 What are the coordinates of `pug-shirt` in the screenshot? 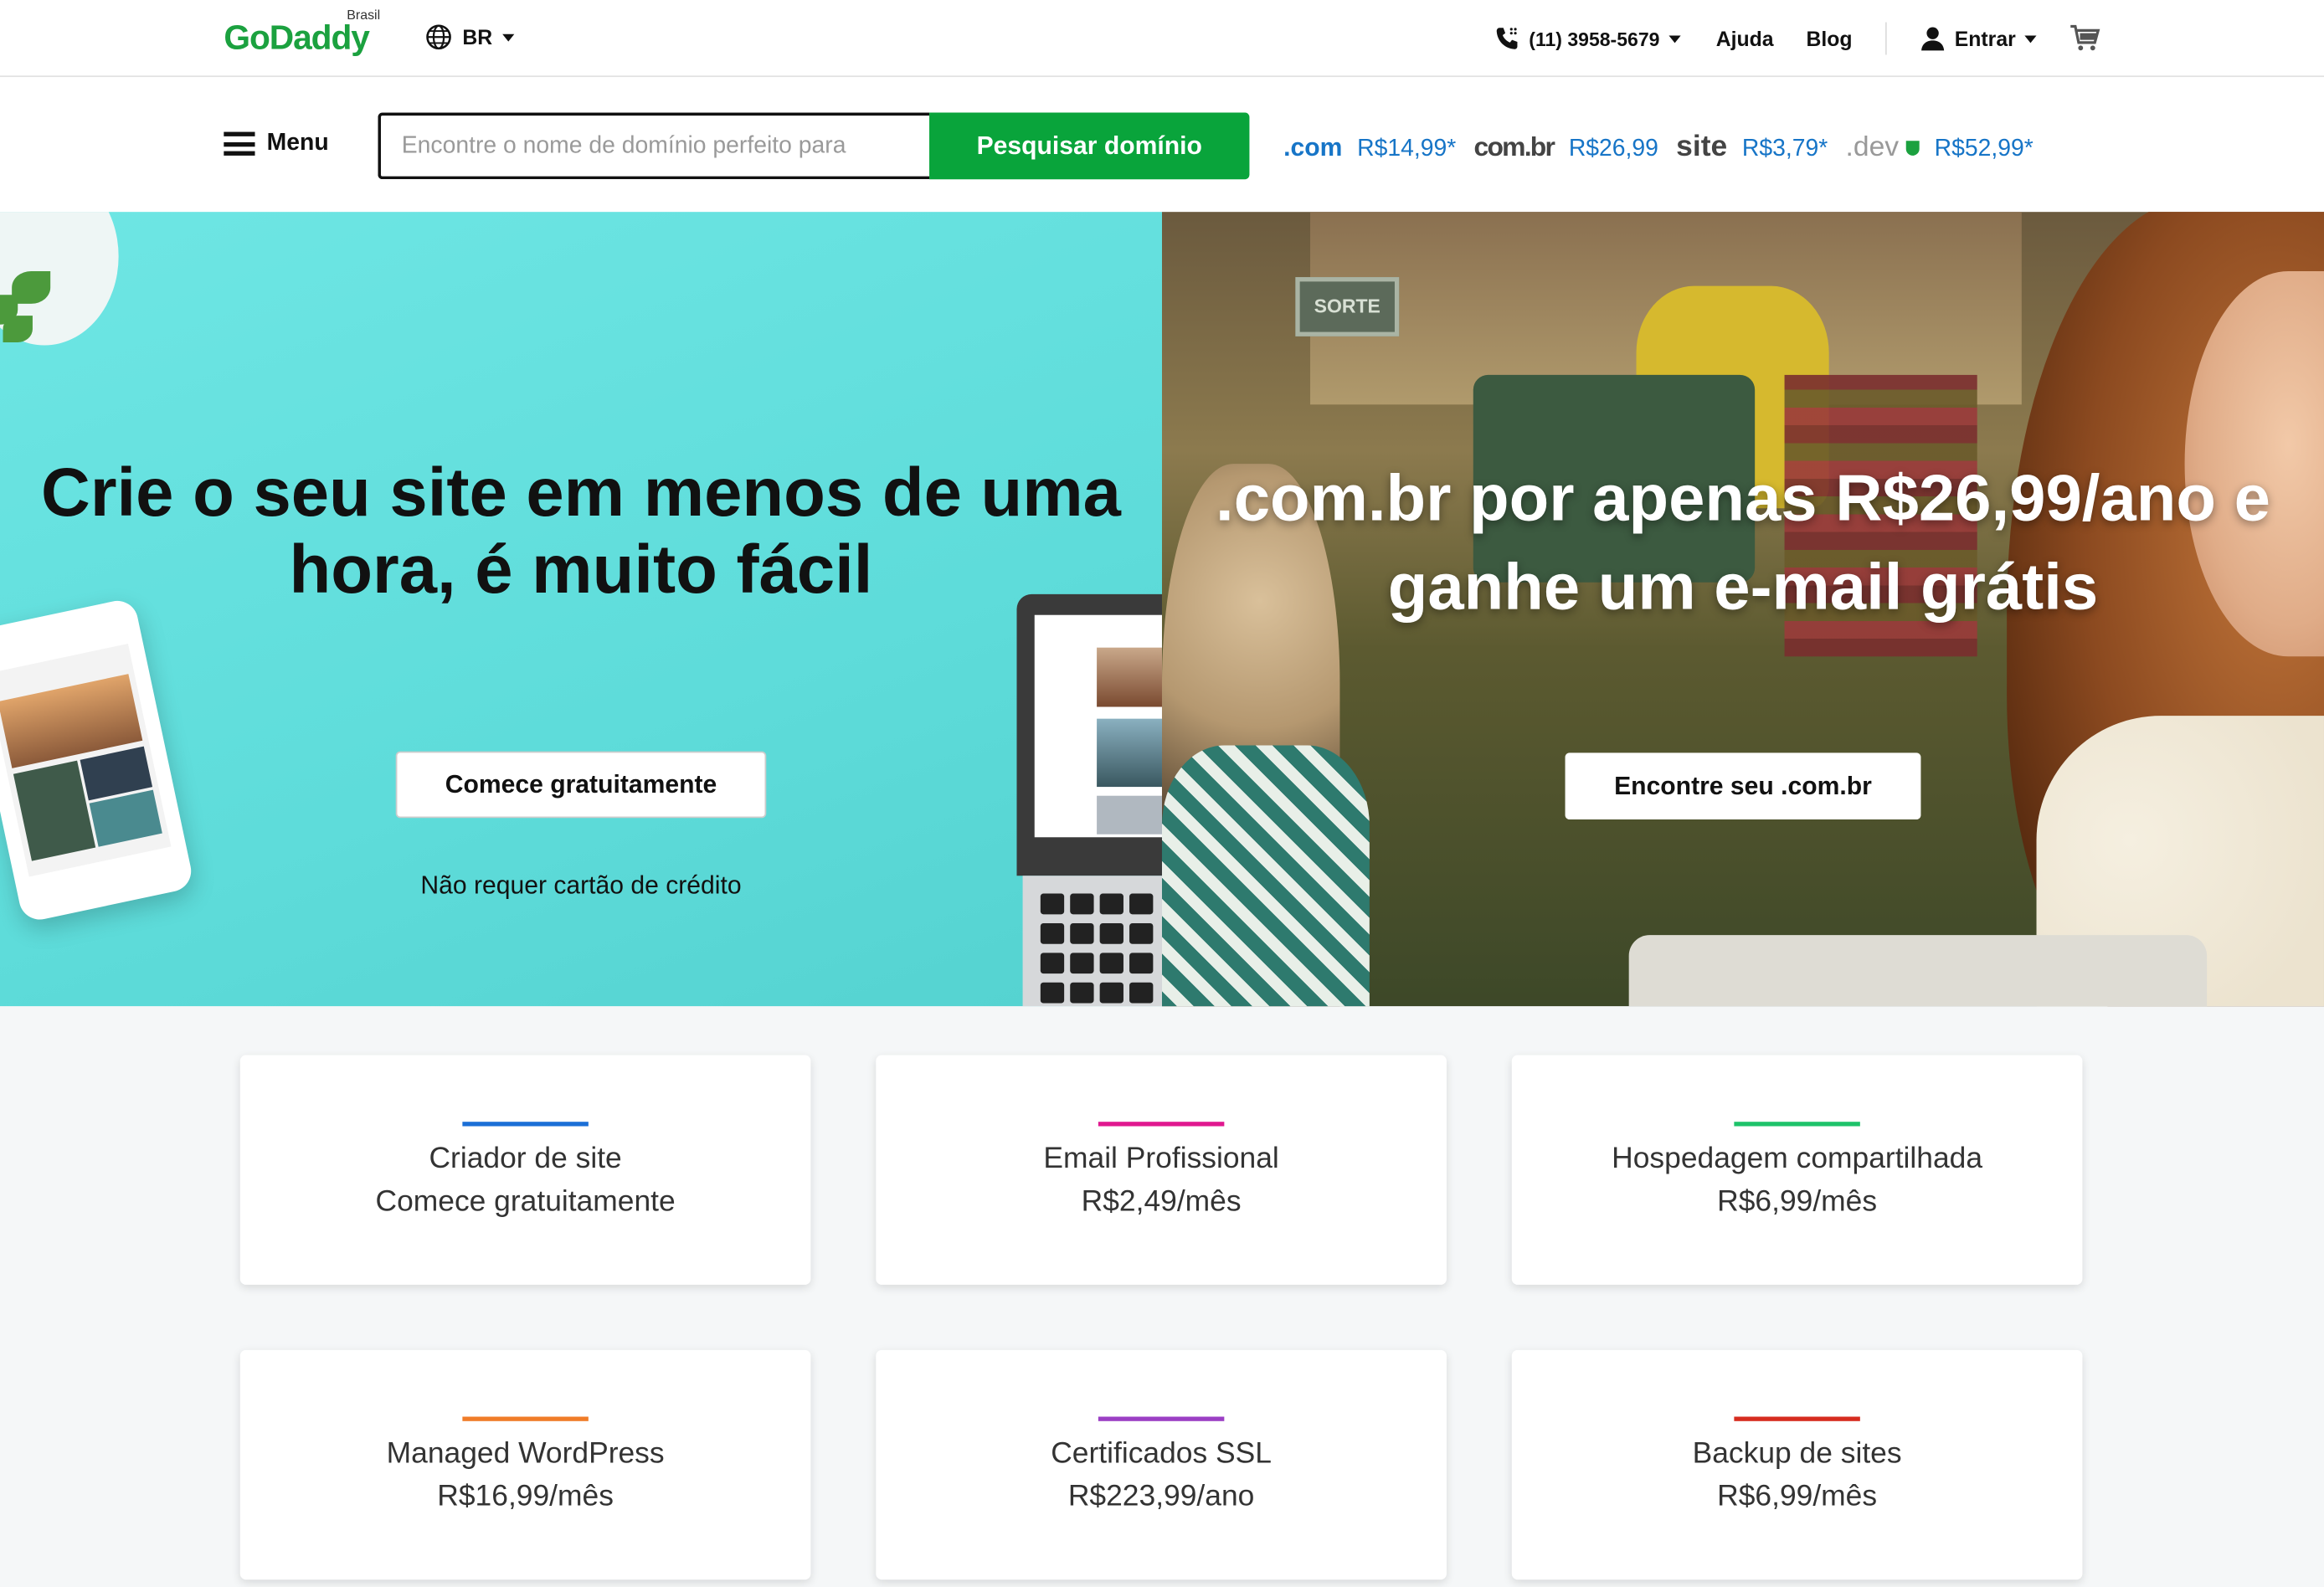 It's located at (1265, 876).